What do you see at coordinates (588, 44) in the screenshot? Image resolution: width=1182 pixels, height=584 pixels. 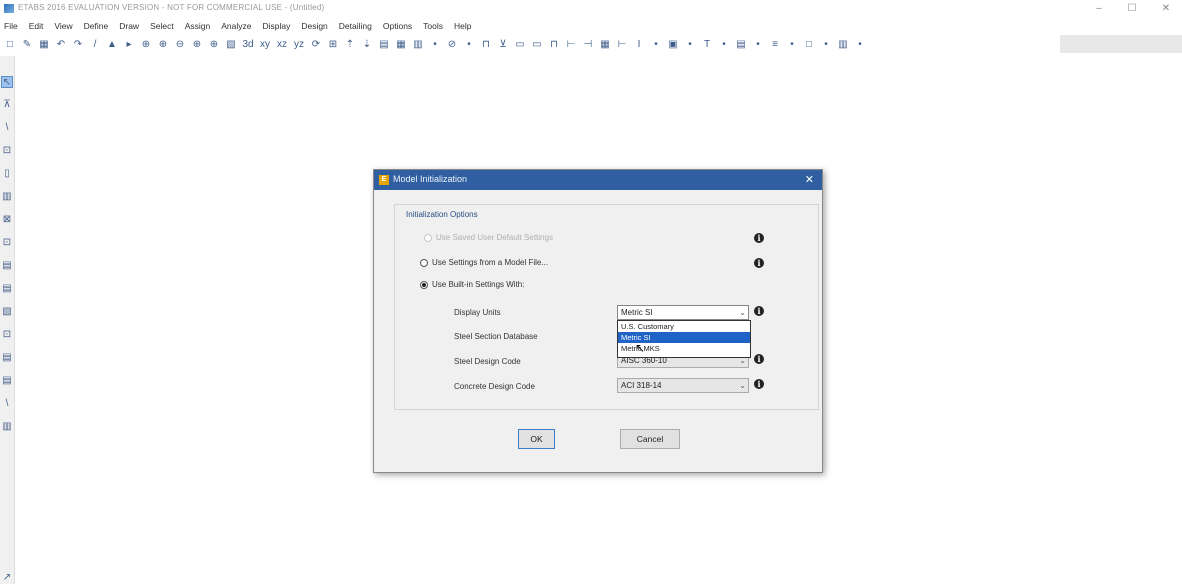 I see `toolbar-tool-icon: ⊣` at bounding box center [588, 44].